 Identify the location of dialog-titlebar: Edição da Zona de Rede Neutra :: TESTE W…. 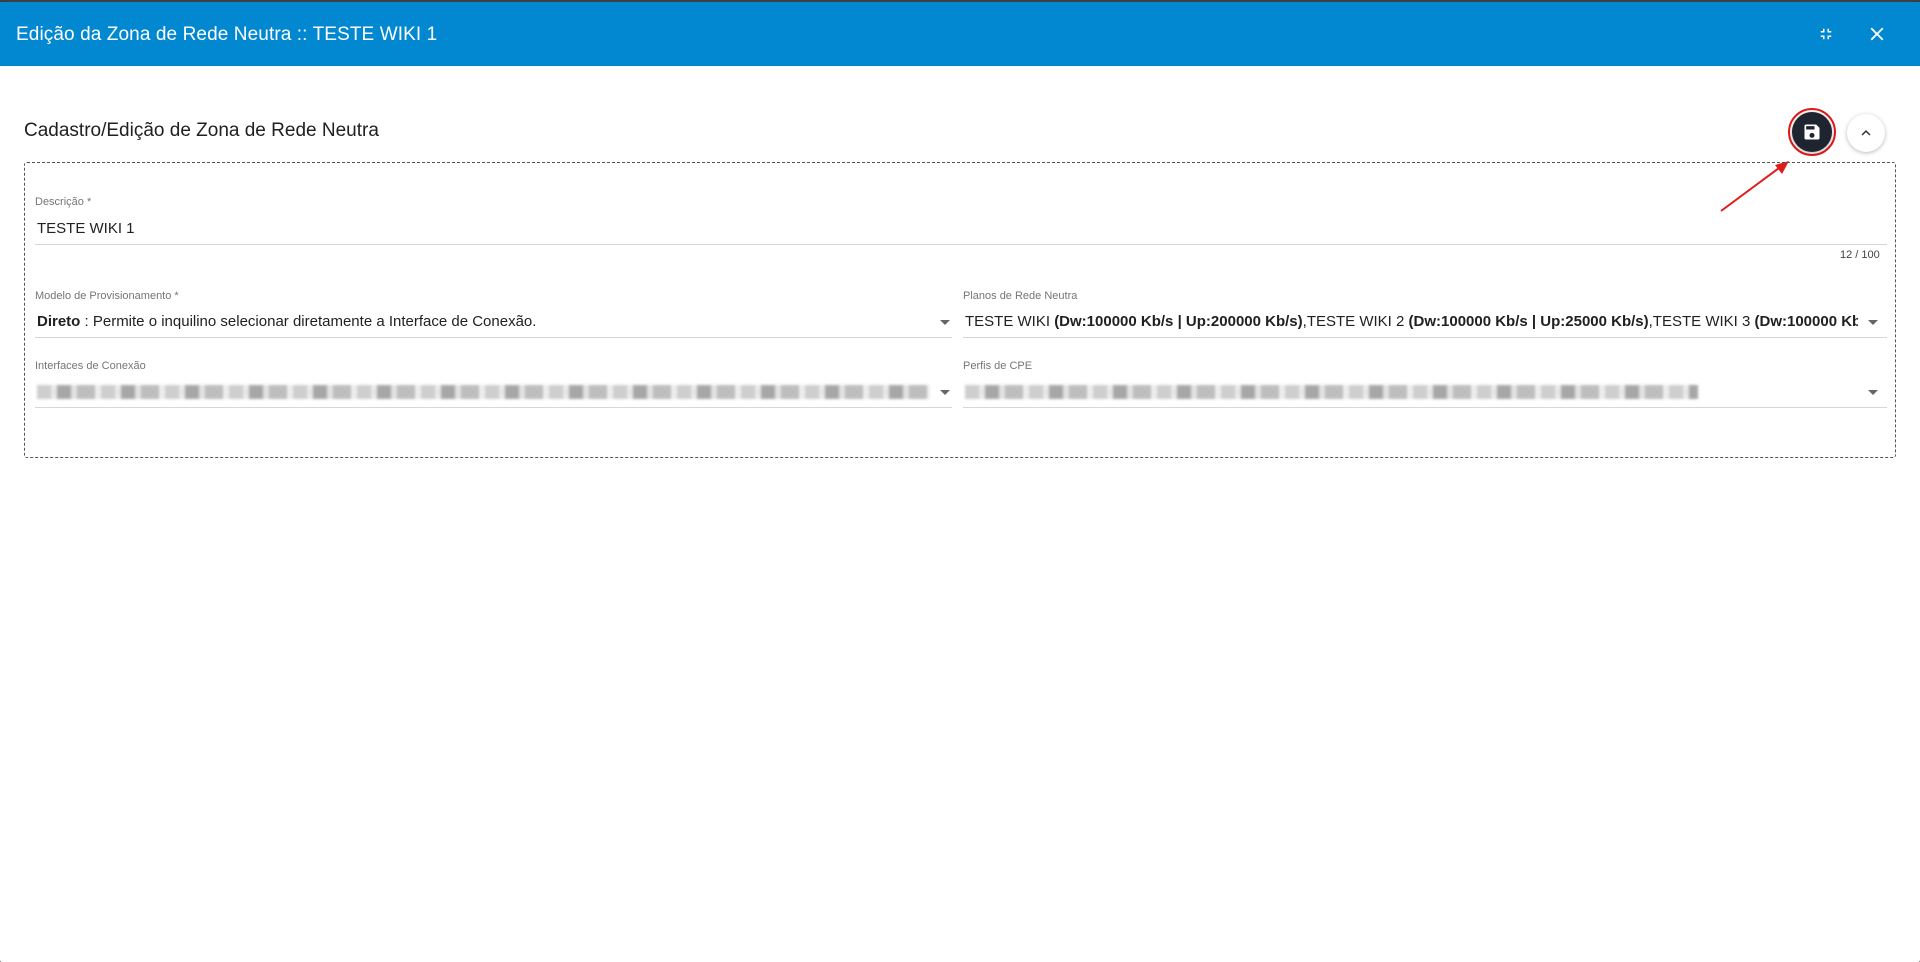
(960, 34).